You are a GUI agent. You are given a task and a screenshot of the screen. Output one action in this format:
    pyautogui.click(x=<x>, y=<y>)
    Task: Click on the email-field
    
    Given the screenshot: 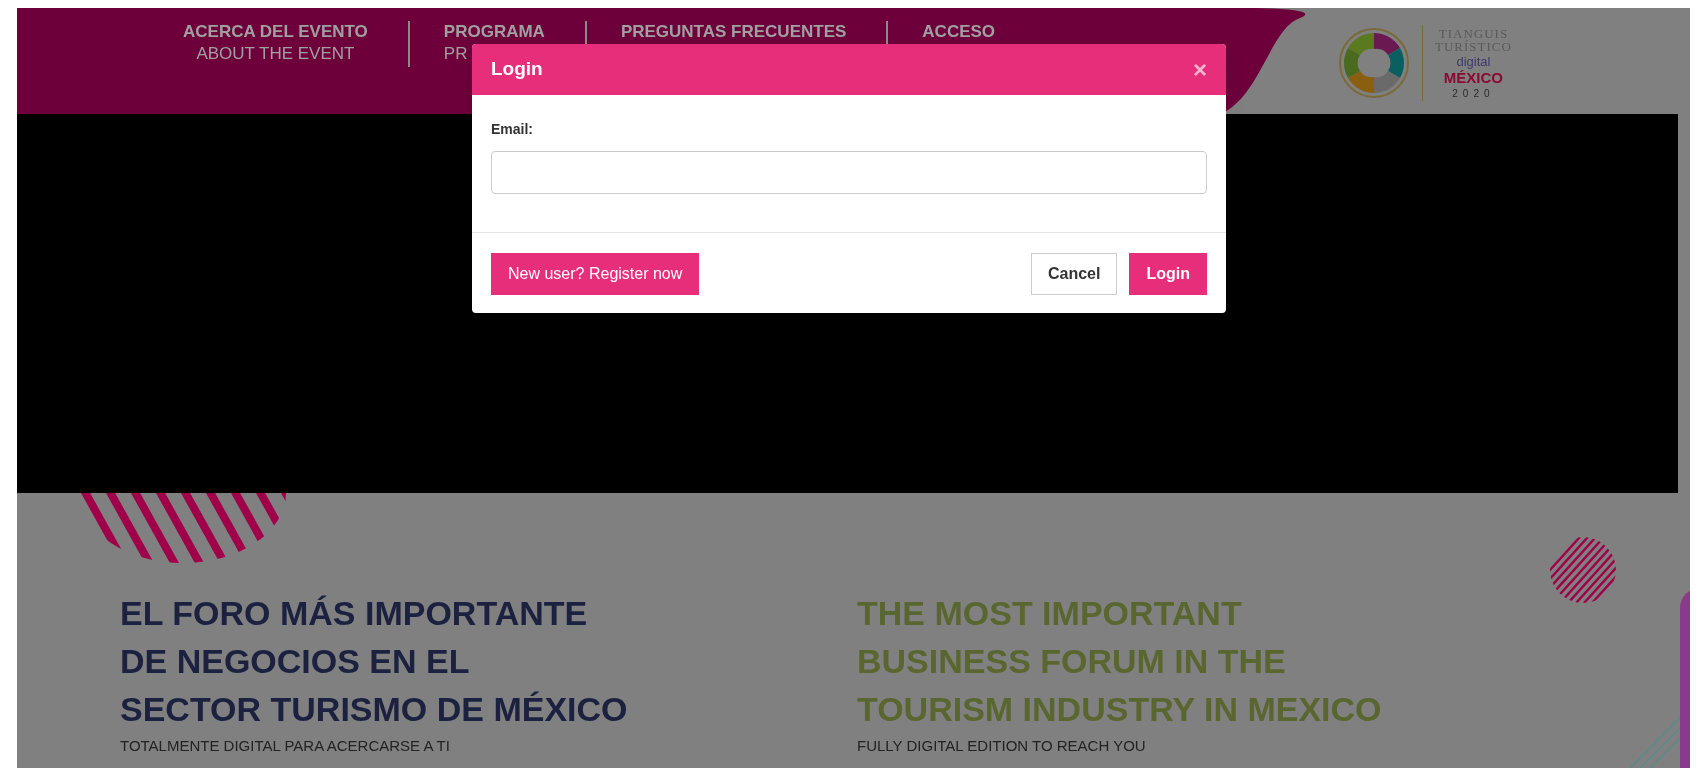 What is the action you would take?
    pyautogui.click(x=849, y=172)
    